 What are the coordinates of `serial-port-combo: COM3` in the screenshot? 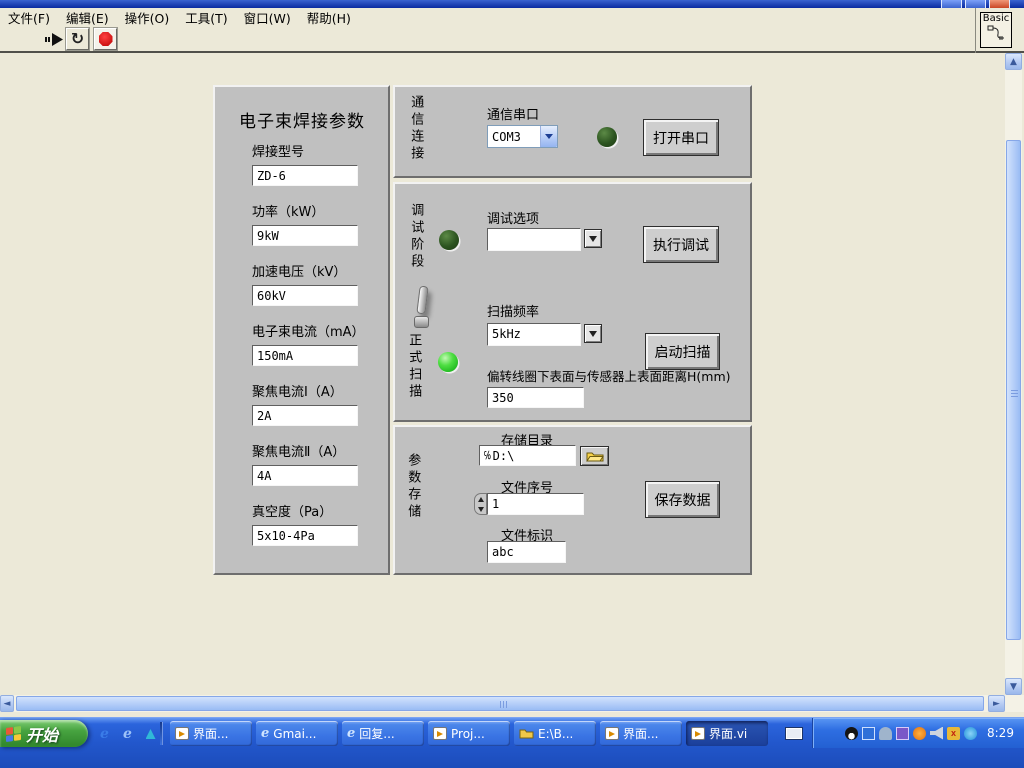 It's located at (522, 136).